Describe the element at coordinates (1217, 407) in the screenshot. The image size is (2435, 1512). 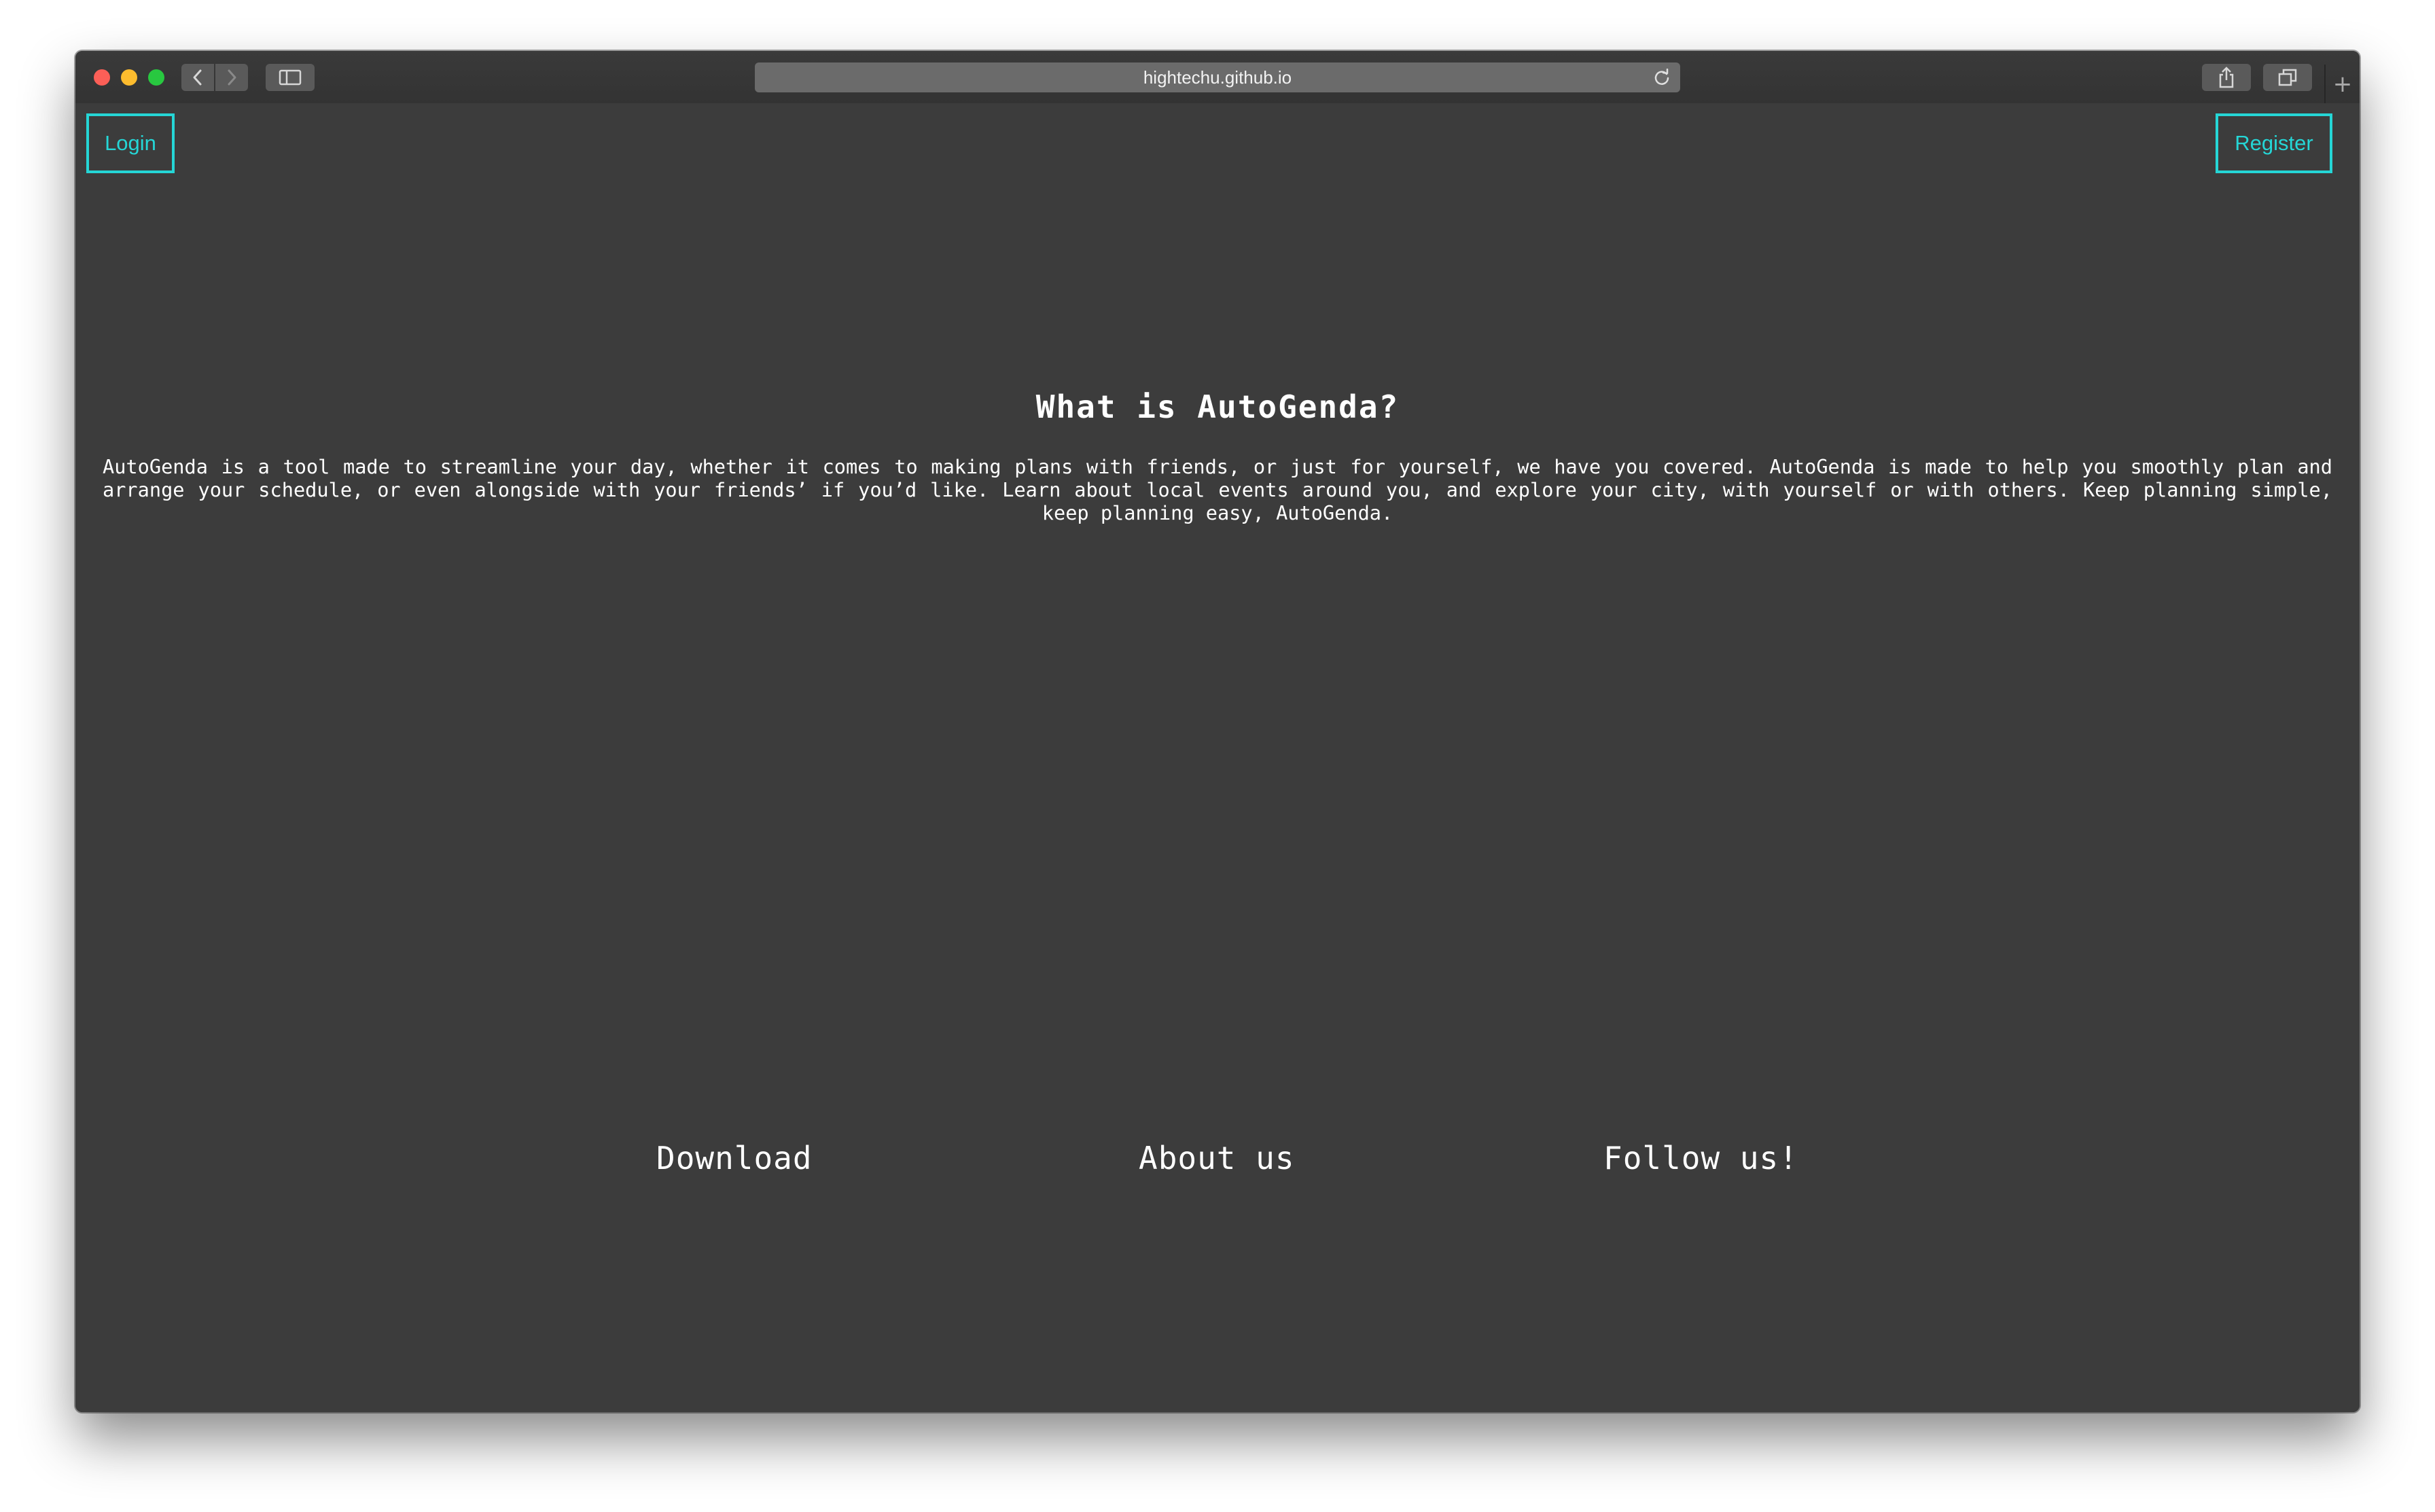
I see `page-title: What is AutoGenda?` at that location.